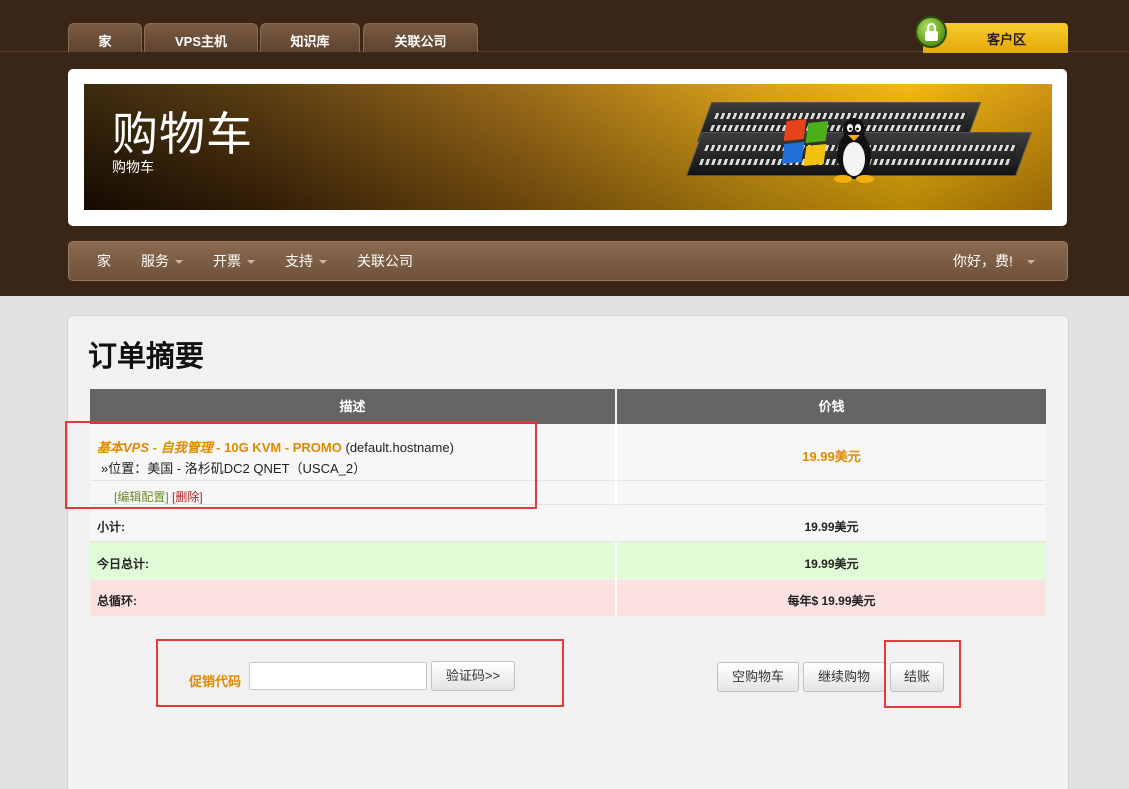 This screenshot has width=1129, height=789. What do you see at coordinates (844, 677) in the screenshot?
I see `continue-shopping-button: 继续购物` at bounding box center [844, 677].